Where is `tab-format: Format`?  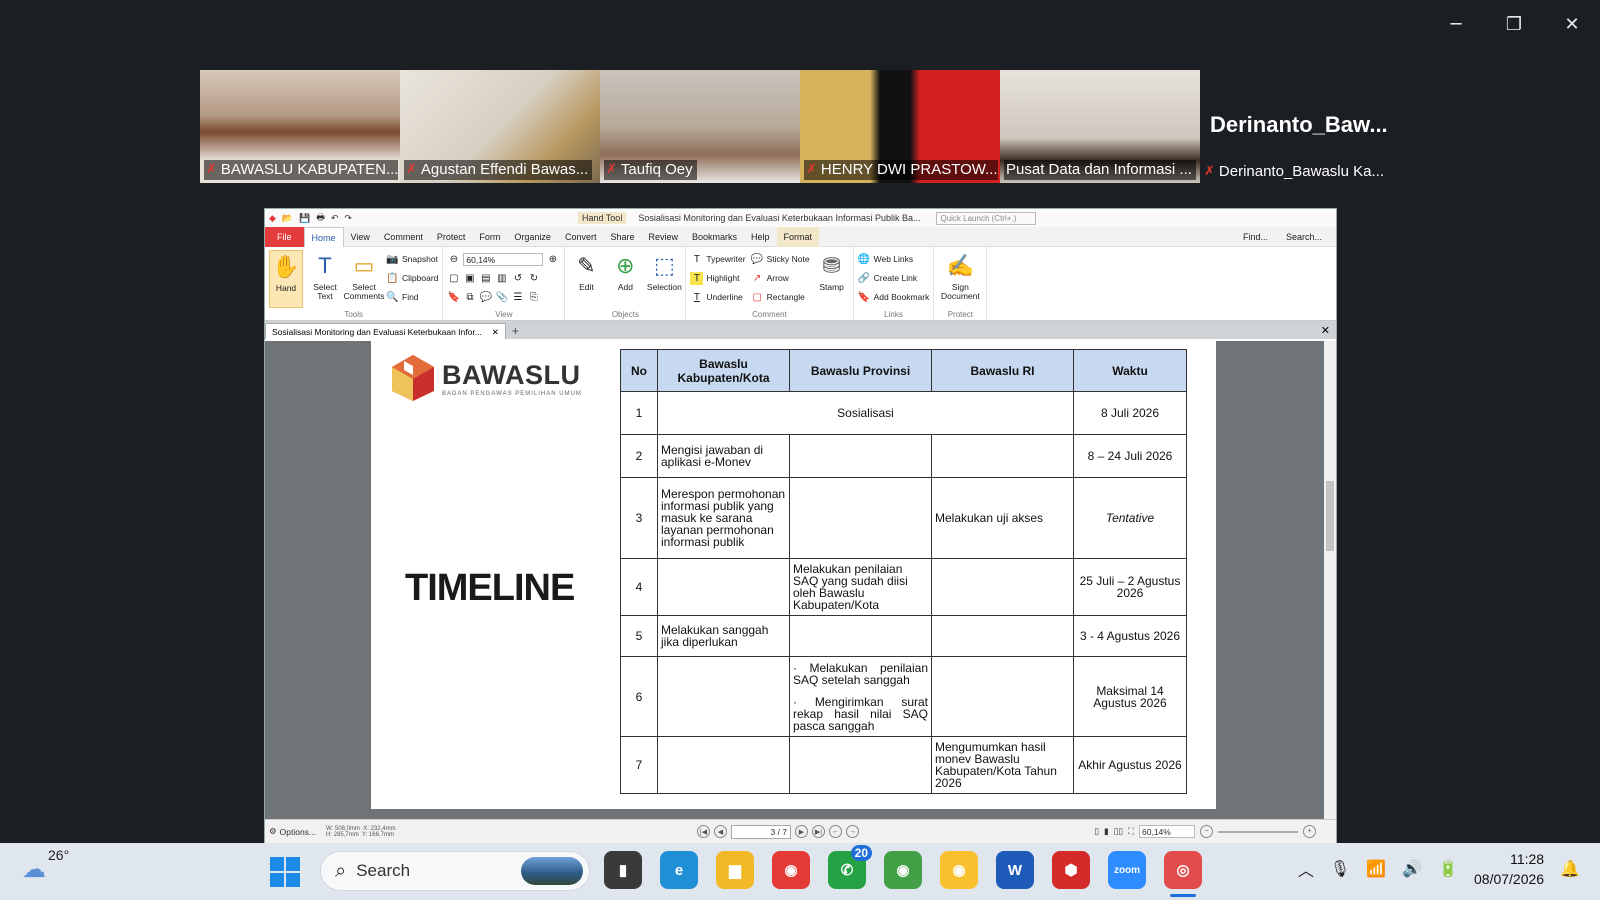
tab-format: Format is located at coordinates (798, 236).